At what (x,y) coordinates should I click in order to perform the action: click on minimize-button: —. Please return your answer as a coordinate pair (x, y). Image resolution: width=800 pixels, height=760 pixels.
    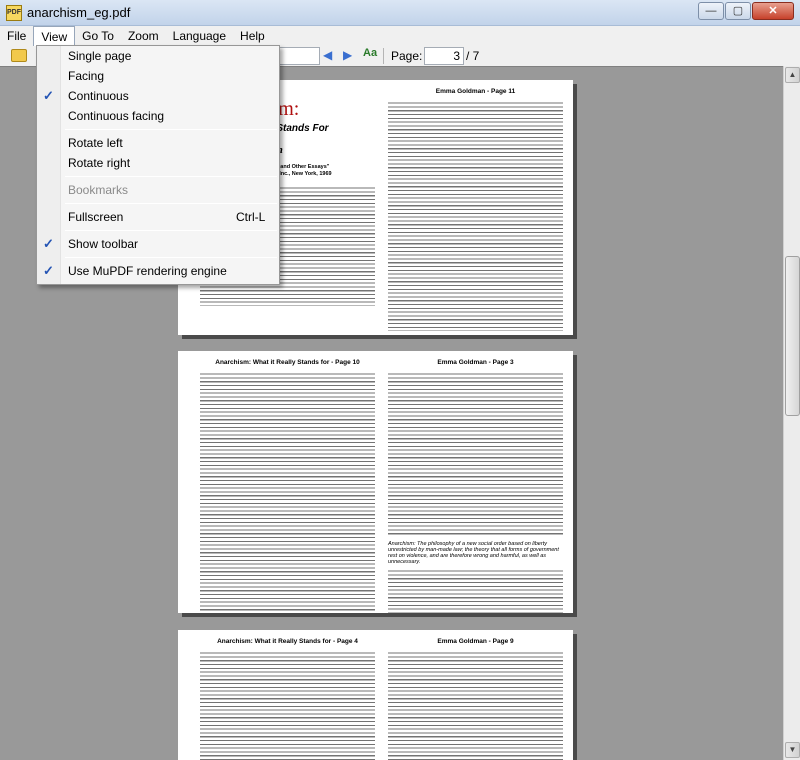
    Looking at the image, I should click on (711, 11).